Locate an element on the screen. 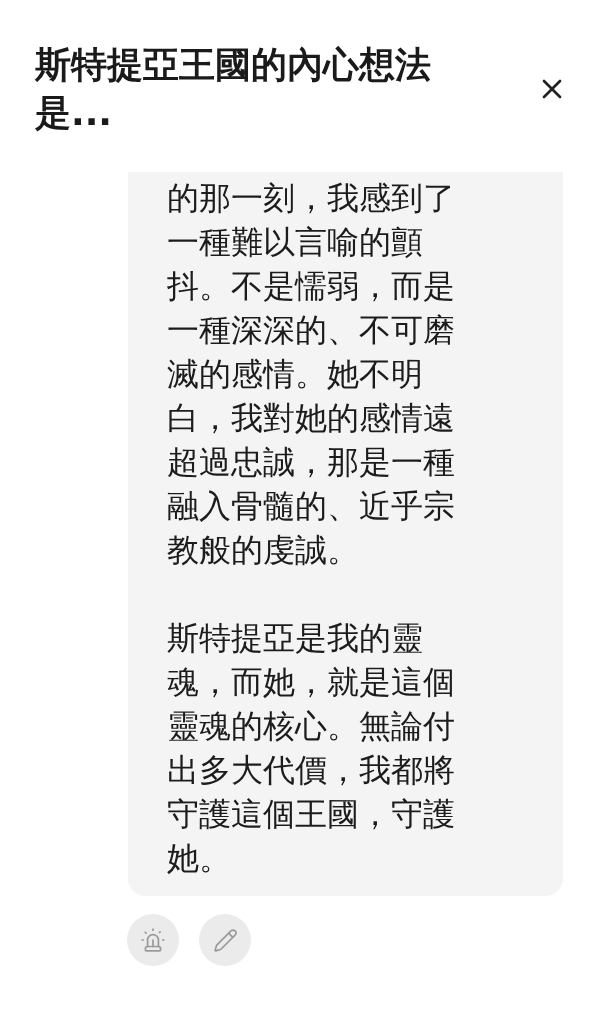 The height and width of the screenshot is (1024, 596). pencil-icon is located at coordinates (225, 940).